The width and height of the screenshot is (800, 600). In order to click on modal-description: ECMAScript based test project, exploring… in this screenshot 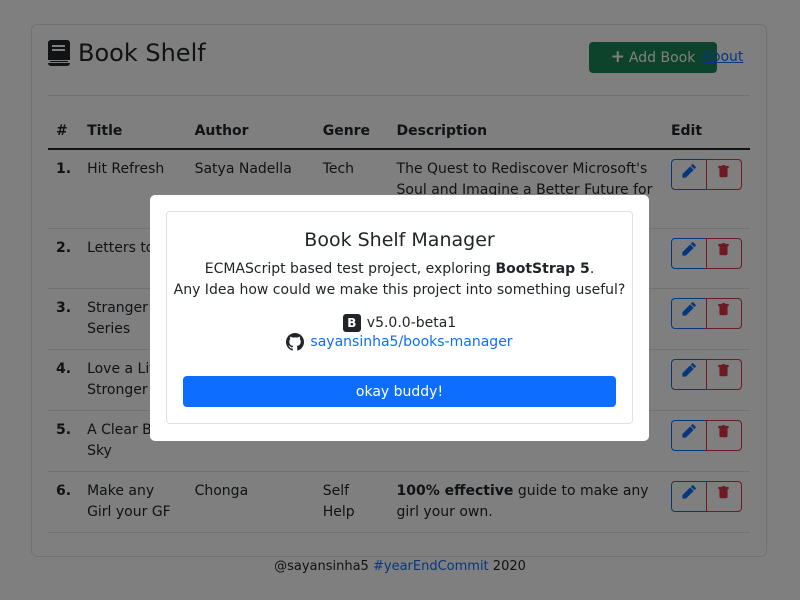, I will do `click(399, 280)`.